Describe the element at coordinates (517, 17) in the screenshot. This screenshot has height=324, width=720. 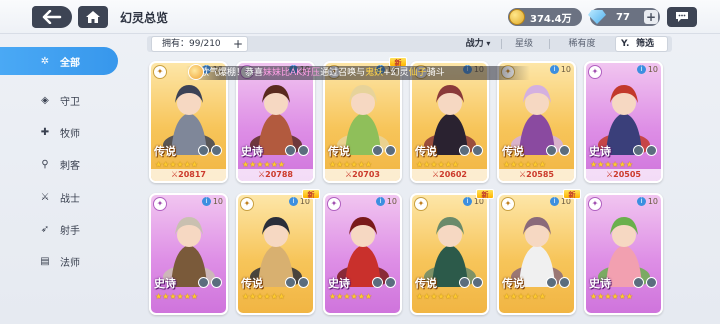
I see `gold-coin-icon` at that location.